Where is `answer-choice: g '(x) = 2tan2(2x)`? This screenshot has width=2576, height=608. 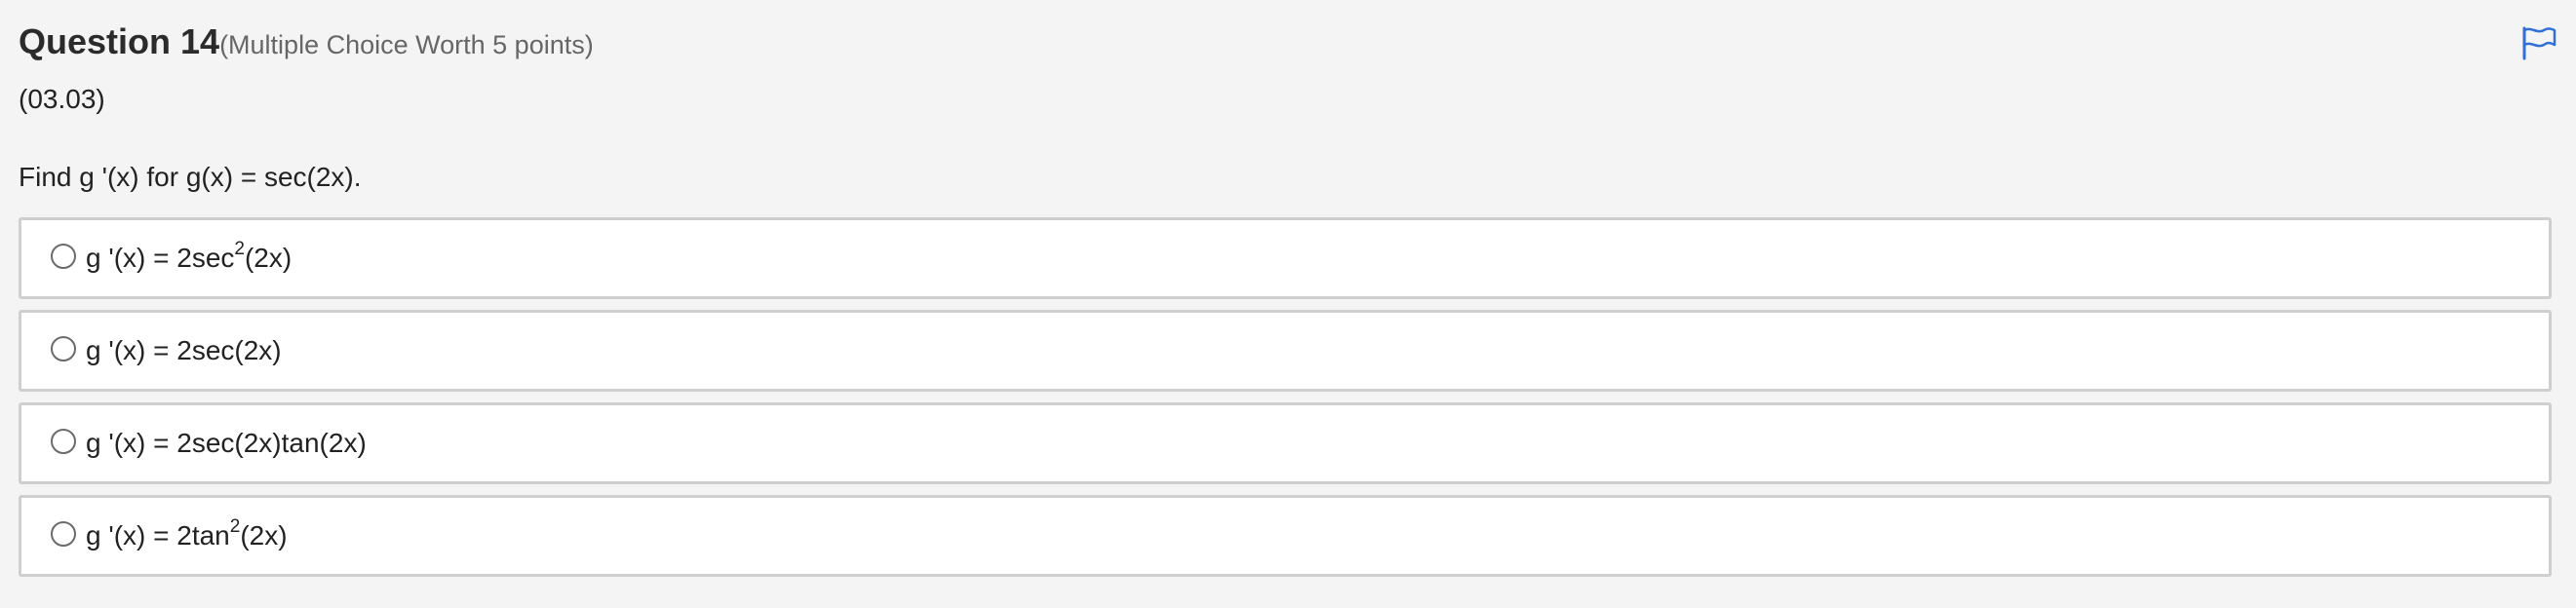 answer-choice: g '(x) = 2tan2(2x) is located at coordinates (1285, 536).